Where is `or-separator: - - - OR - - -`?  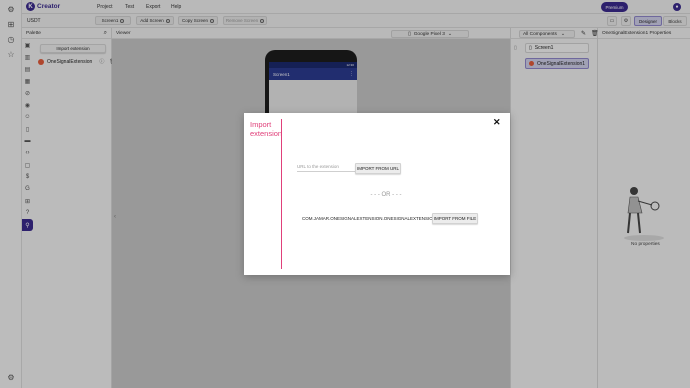
or-separator: - - - OR - - - is located at coordinates (386, 195).